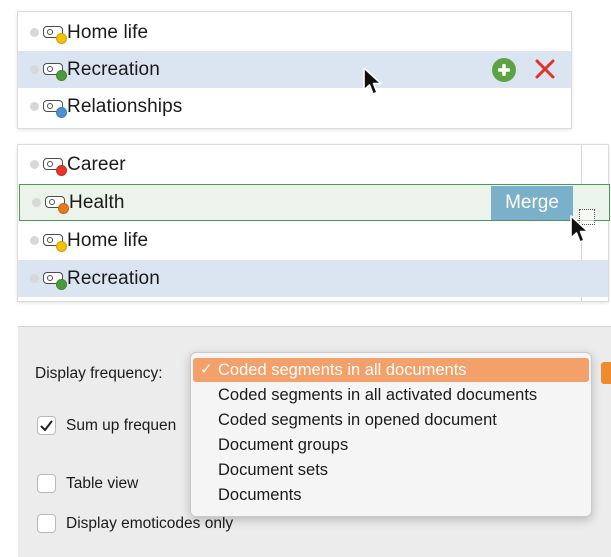 The height and width of the screenshot is (557, 611). I want to click on table-view-checkbox, so click(46, 483).